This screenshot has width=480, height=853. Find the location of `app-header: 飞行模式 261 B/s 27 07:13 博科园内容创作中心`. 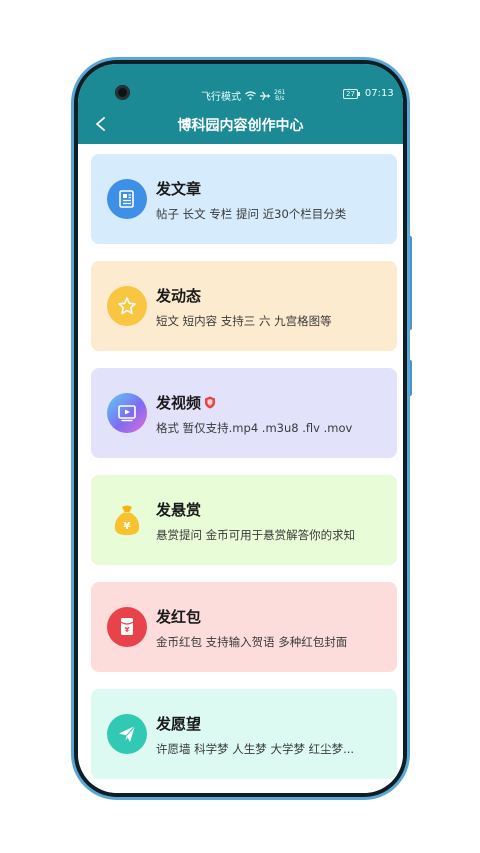

app-header: 飞行模式 261 B/s 27 07:13 博科园内容创作中心 is located at coordinates (240, 104).